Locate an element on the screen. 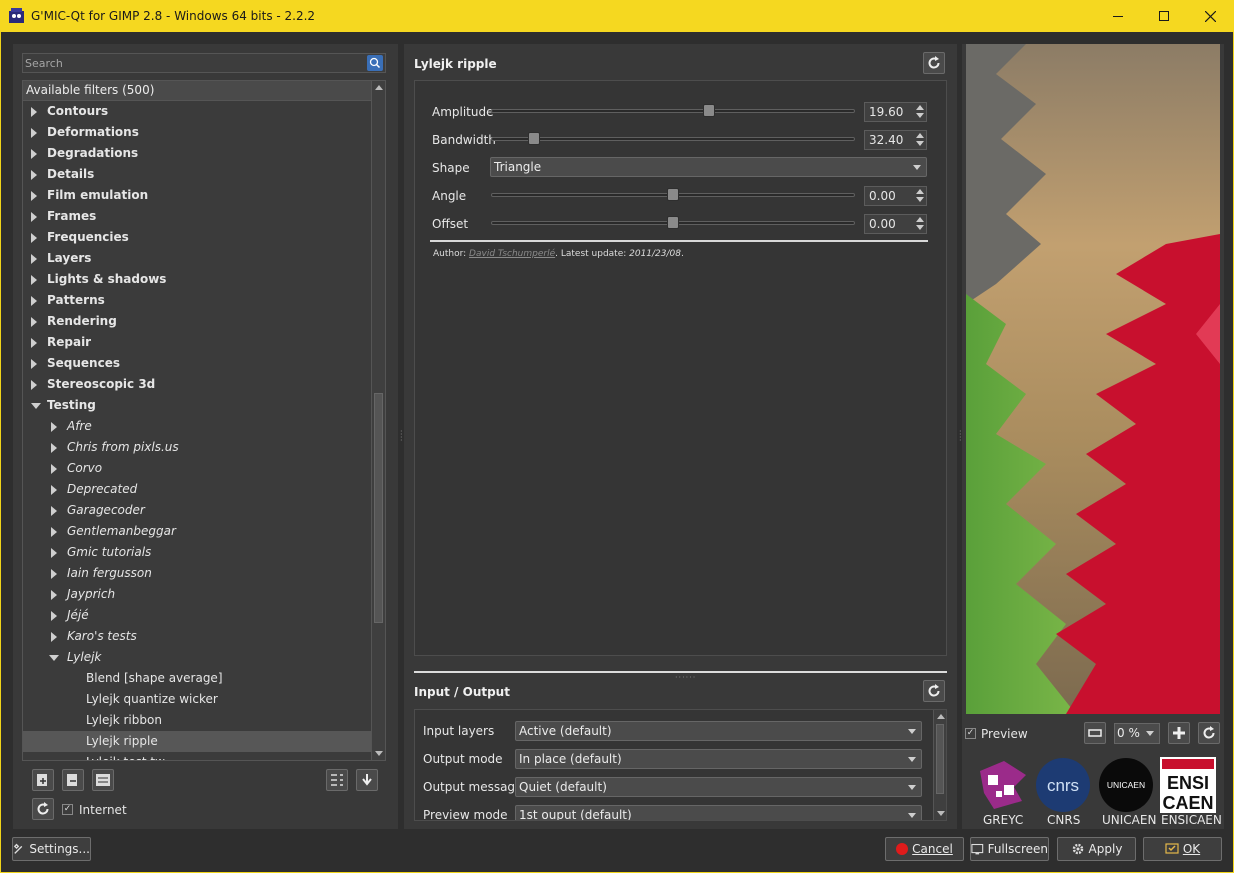 The width and height of the screenshot is (1234, 873). tree-subfolder: Garagecoder is located at coordinates (204, 510).